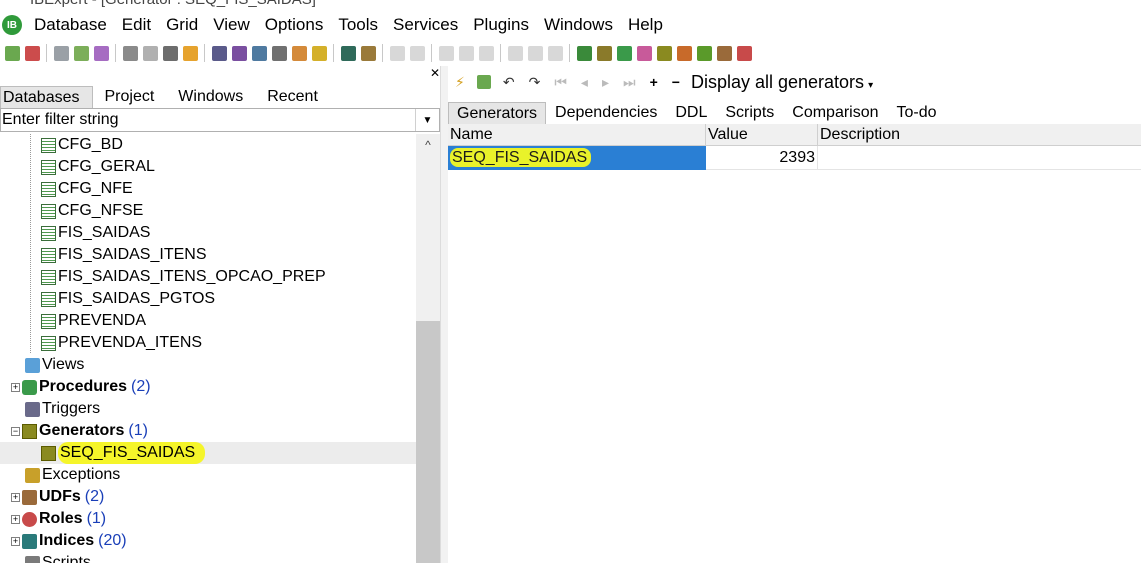 Image resolution: width=1141 pixels, height=563 pixels. Describe the element at coordinates (629, 82) in the screenshot. I see `last-record-icon: ⏭` at that location.